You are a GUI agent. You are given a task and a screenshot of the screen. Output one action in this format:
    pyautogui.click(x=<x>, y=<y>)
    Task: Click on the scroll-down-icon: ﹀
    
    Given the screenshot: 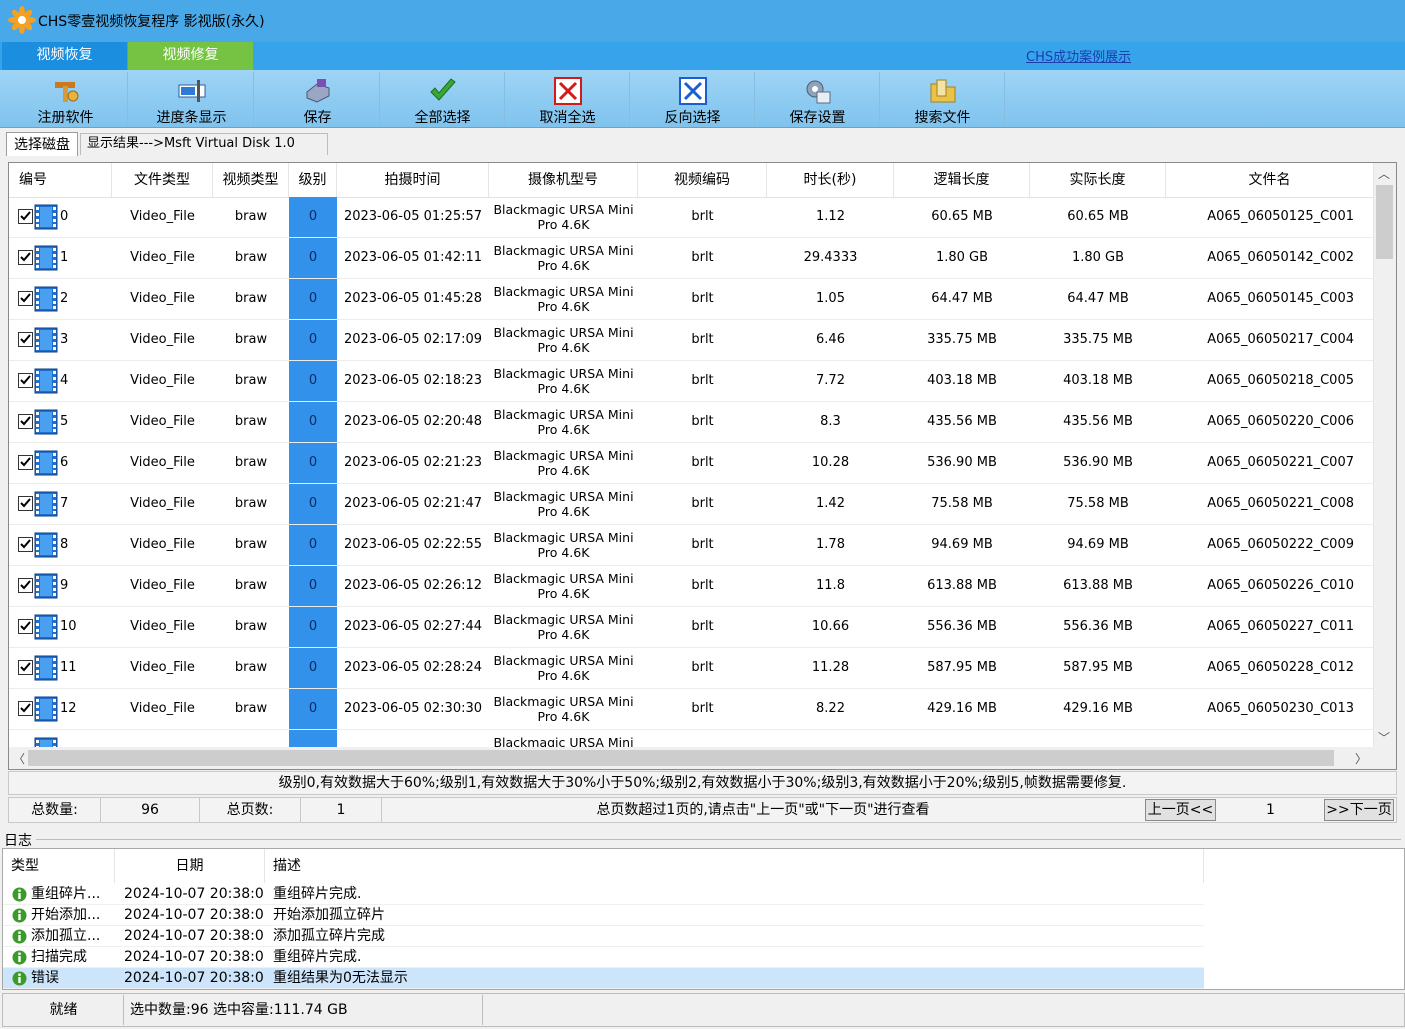 What is the action you would take?
    pyautogui.click(x=1384, y=737)
    